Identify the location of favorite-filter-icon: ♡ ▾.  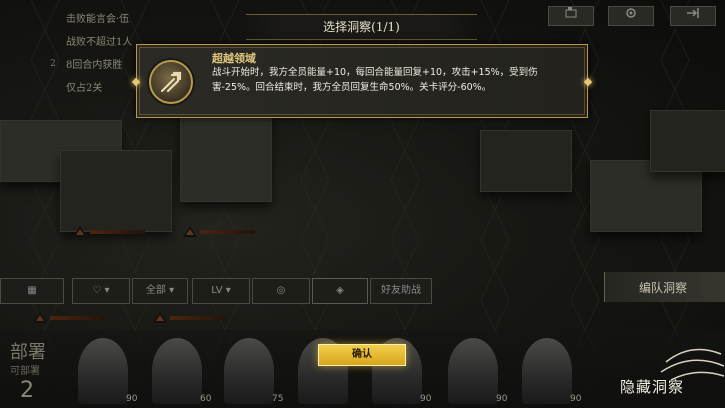
(101, 291).